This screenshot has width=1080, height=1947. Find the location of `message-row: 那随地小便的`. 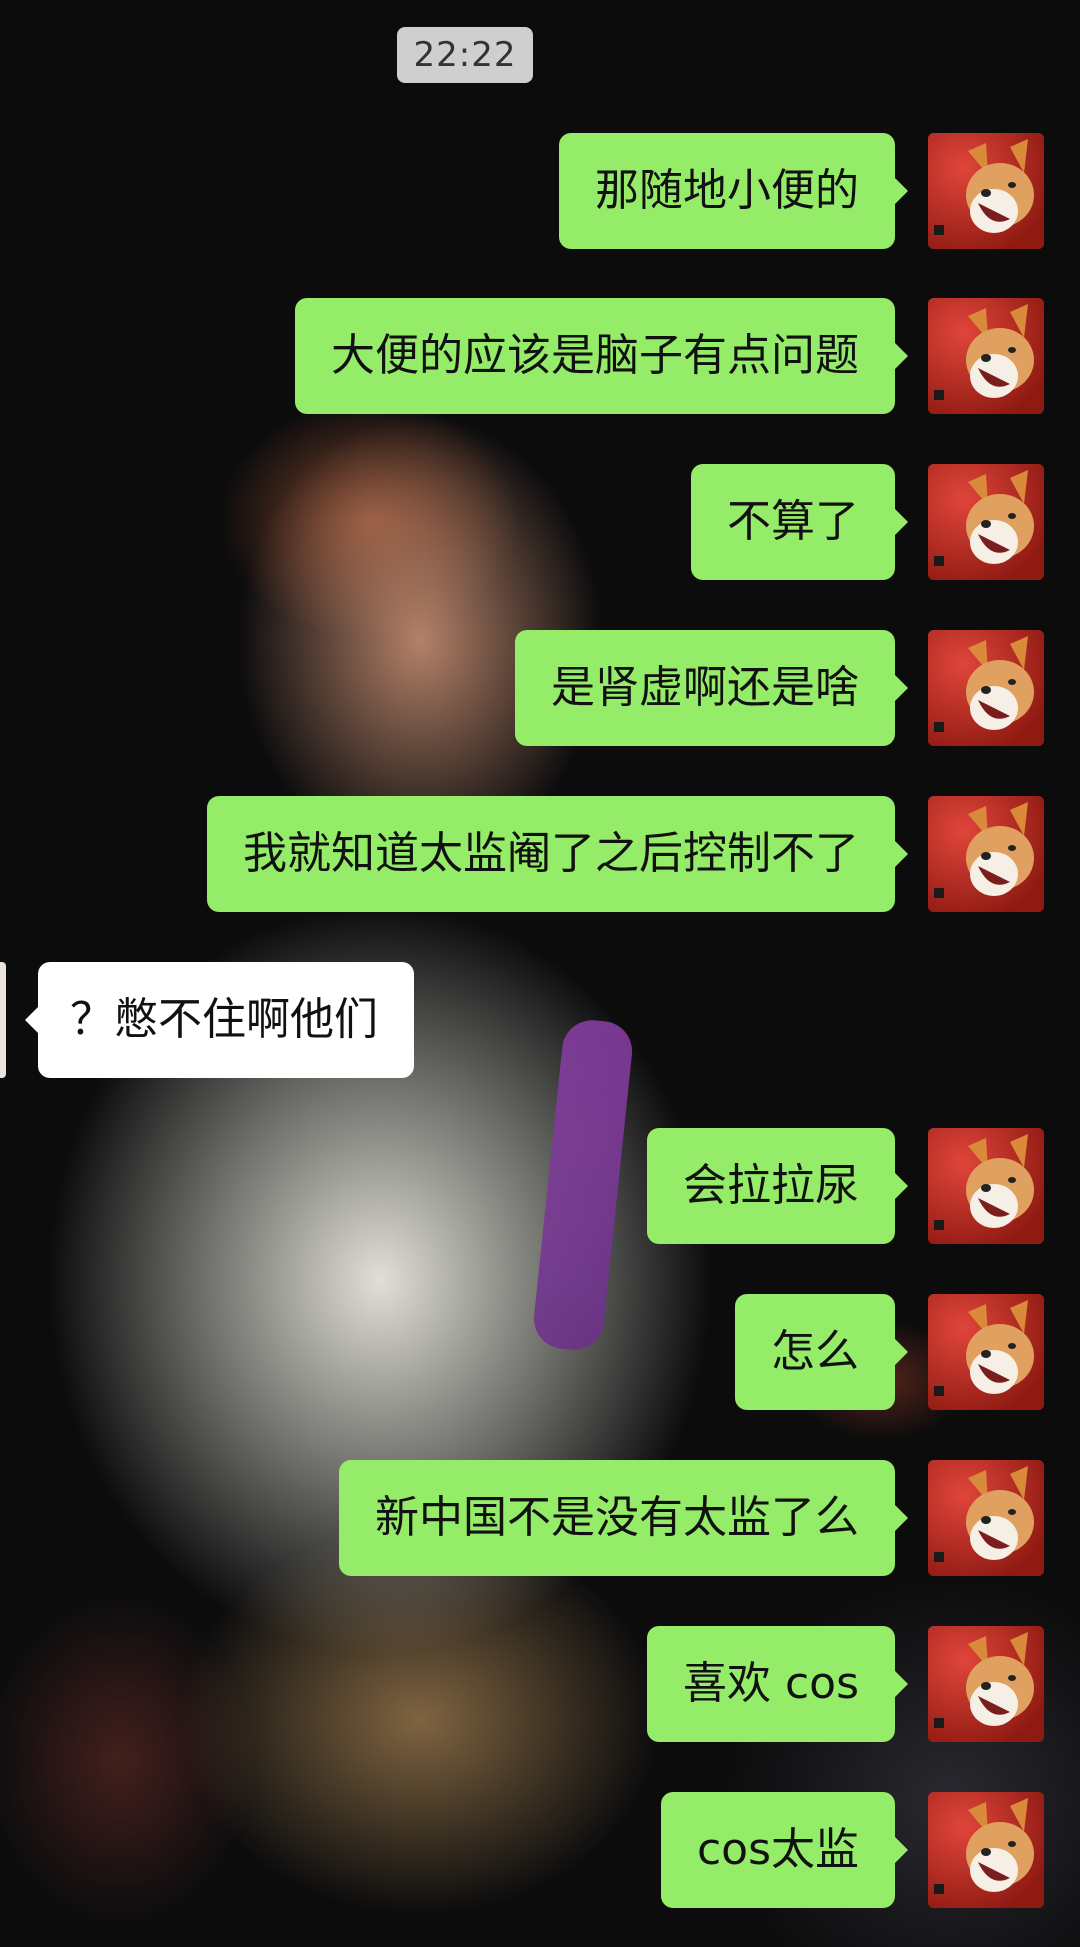

message-row: 那随地小便的 is located at coordinates (540, 191).